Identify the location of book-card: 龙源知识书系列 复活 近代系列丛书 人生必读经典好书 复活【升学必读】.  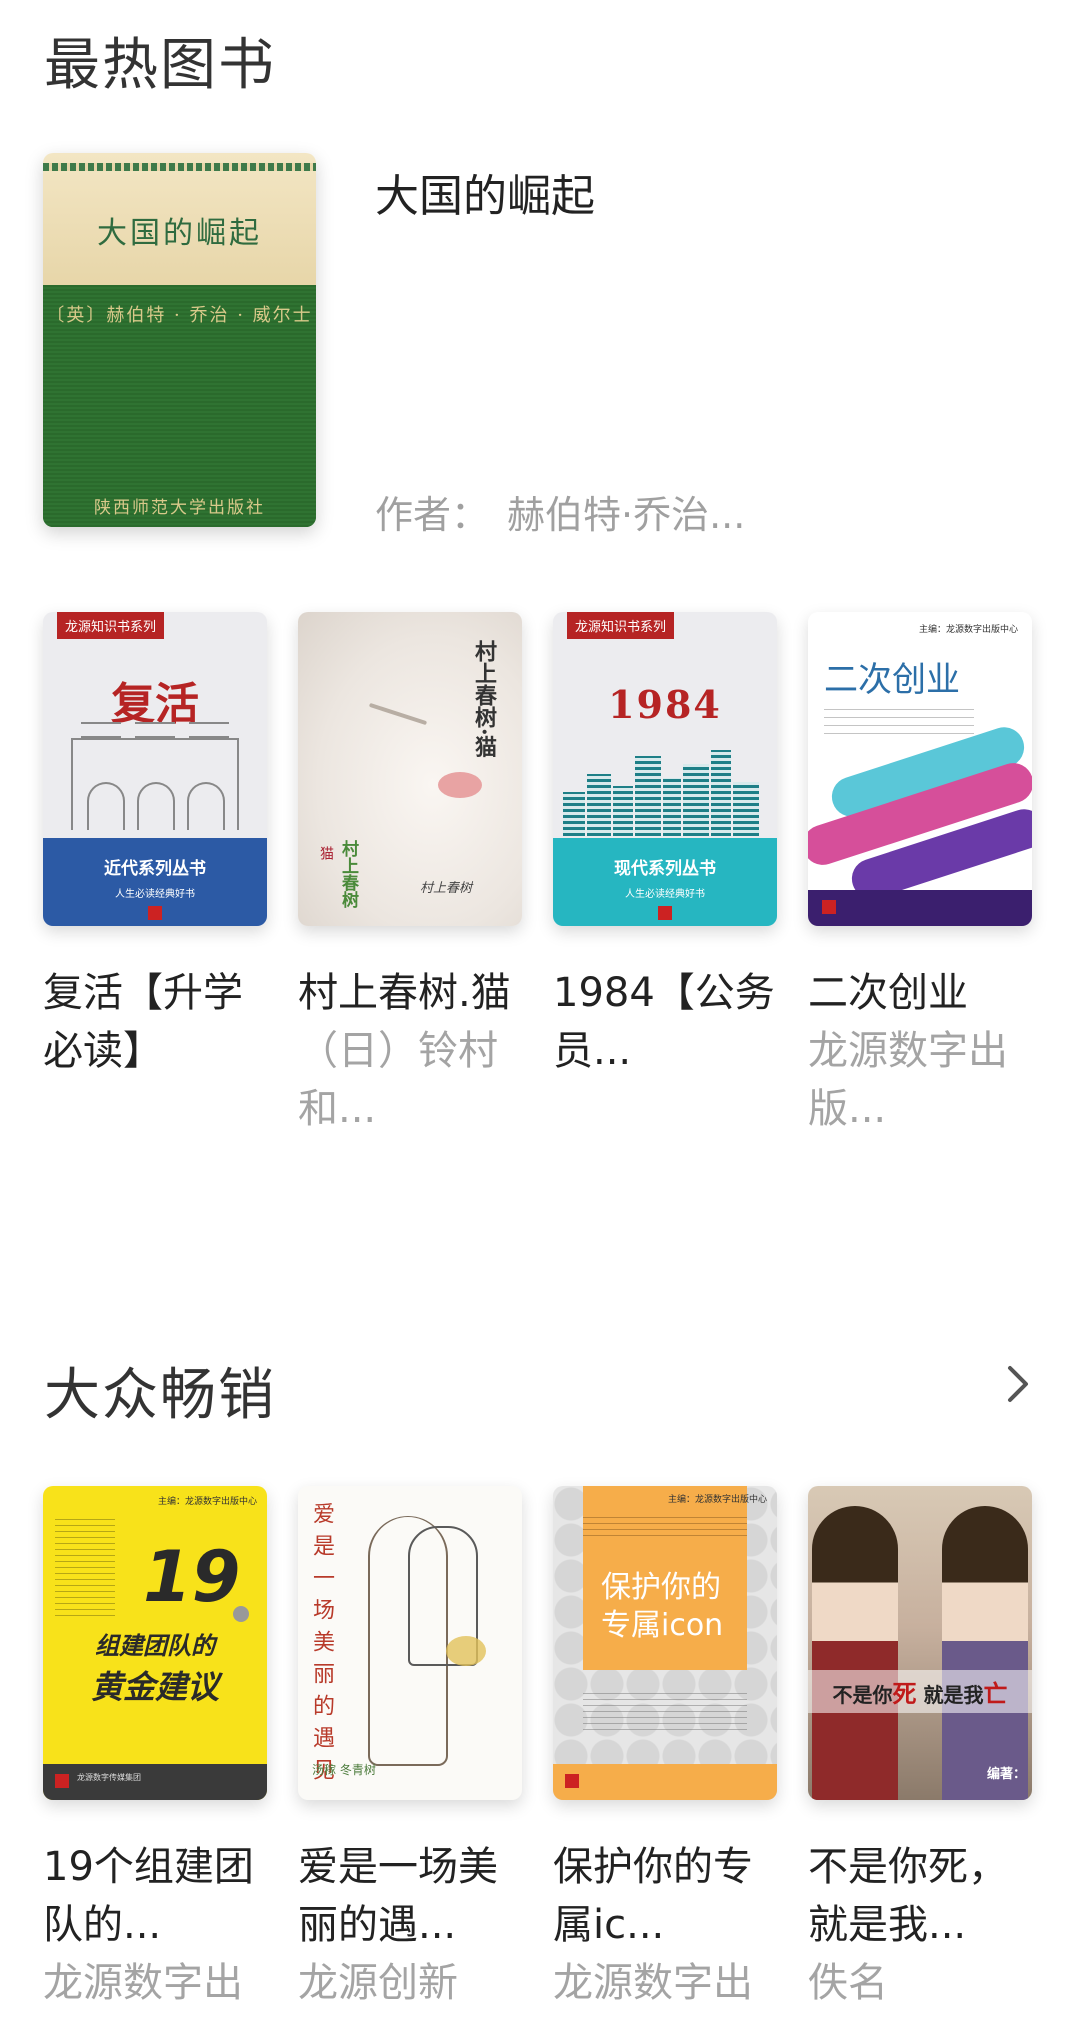
(155, 846).